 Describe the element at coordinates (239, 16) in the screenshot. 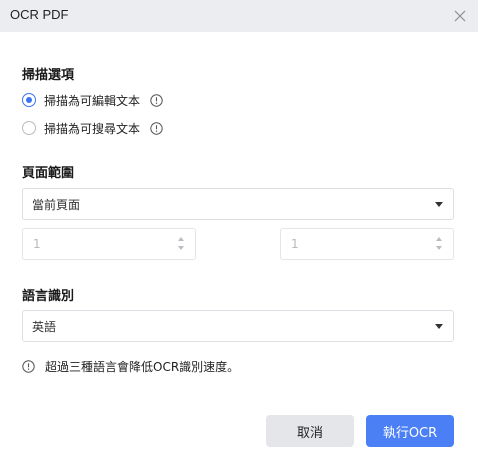

I see `dialog-titlebar: OCR PDF` at that location.